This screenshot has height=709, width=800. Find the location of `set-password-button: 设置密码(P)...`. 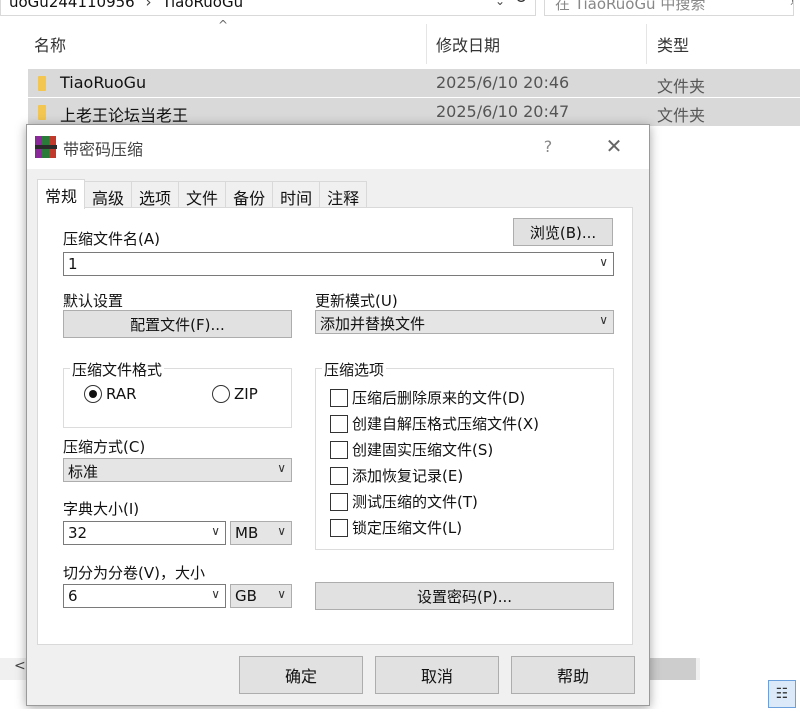

set-password-button: 设置密码(P)... is located at coordinates (464, 596).